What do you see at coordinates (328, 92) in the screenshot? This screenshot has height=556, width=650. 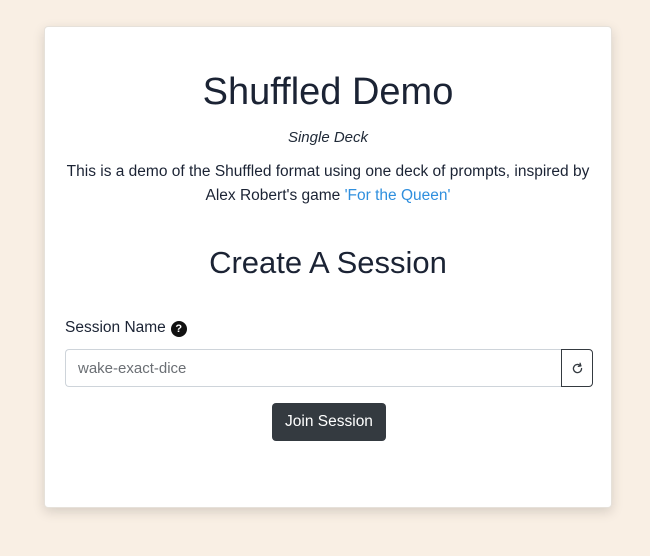 I see `page-title: Shuffled Demo` at bounding box center [328, 92].